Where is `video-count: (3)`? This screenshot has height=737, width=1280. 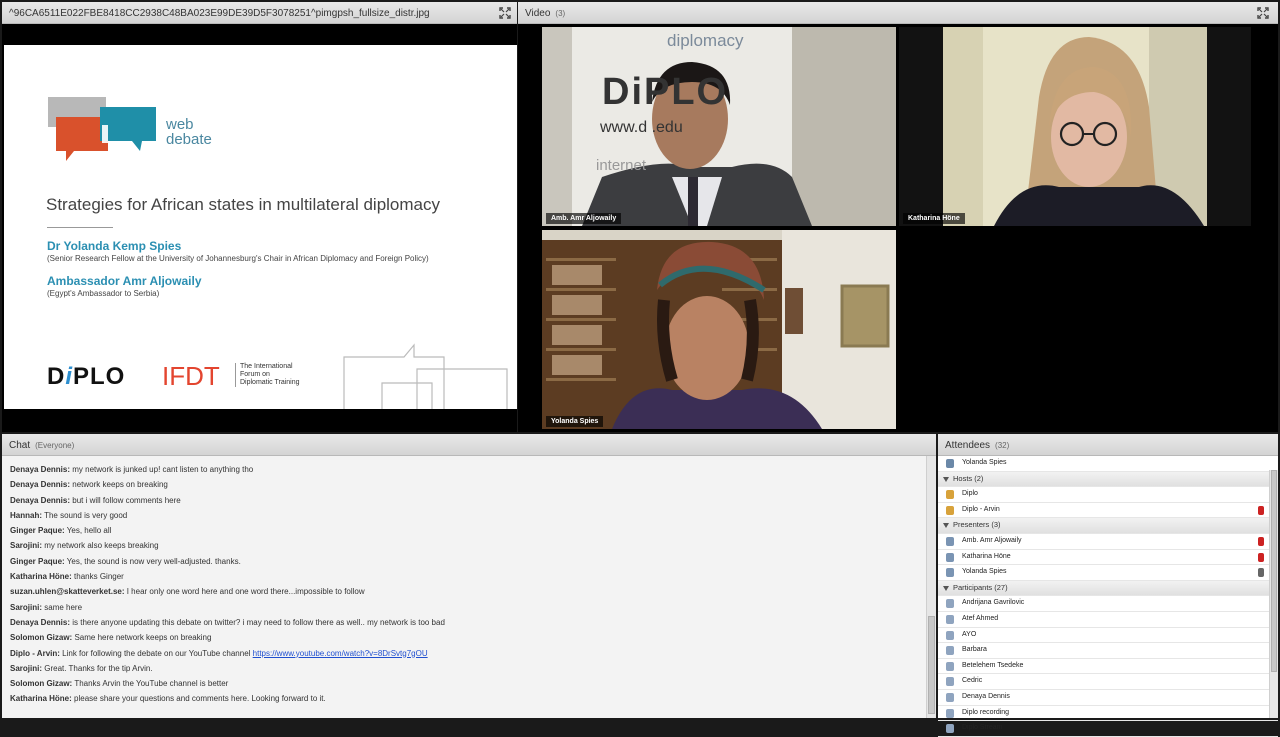
video-count: (3) is located at coordinates (560, 13).